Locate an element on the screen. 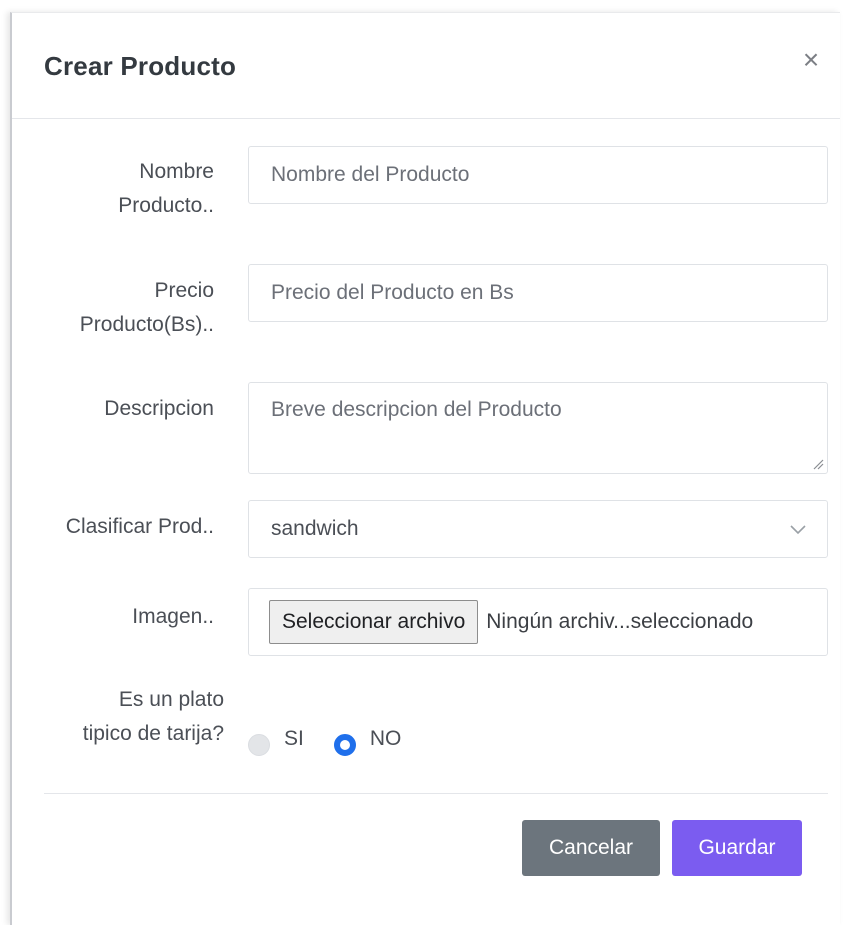 This screenshot has height=925, width=844. clasificar-select: sandwich is located at coordinates (538, 529).